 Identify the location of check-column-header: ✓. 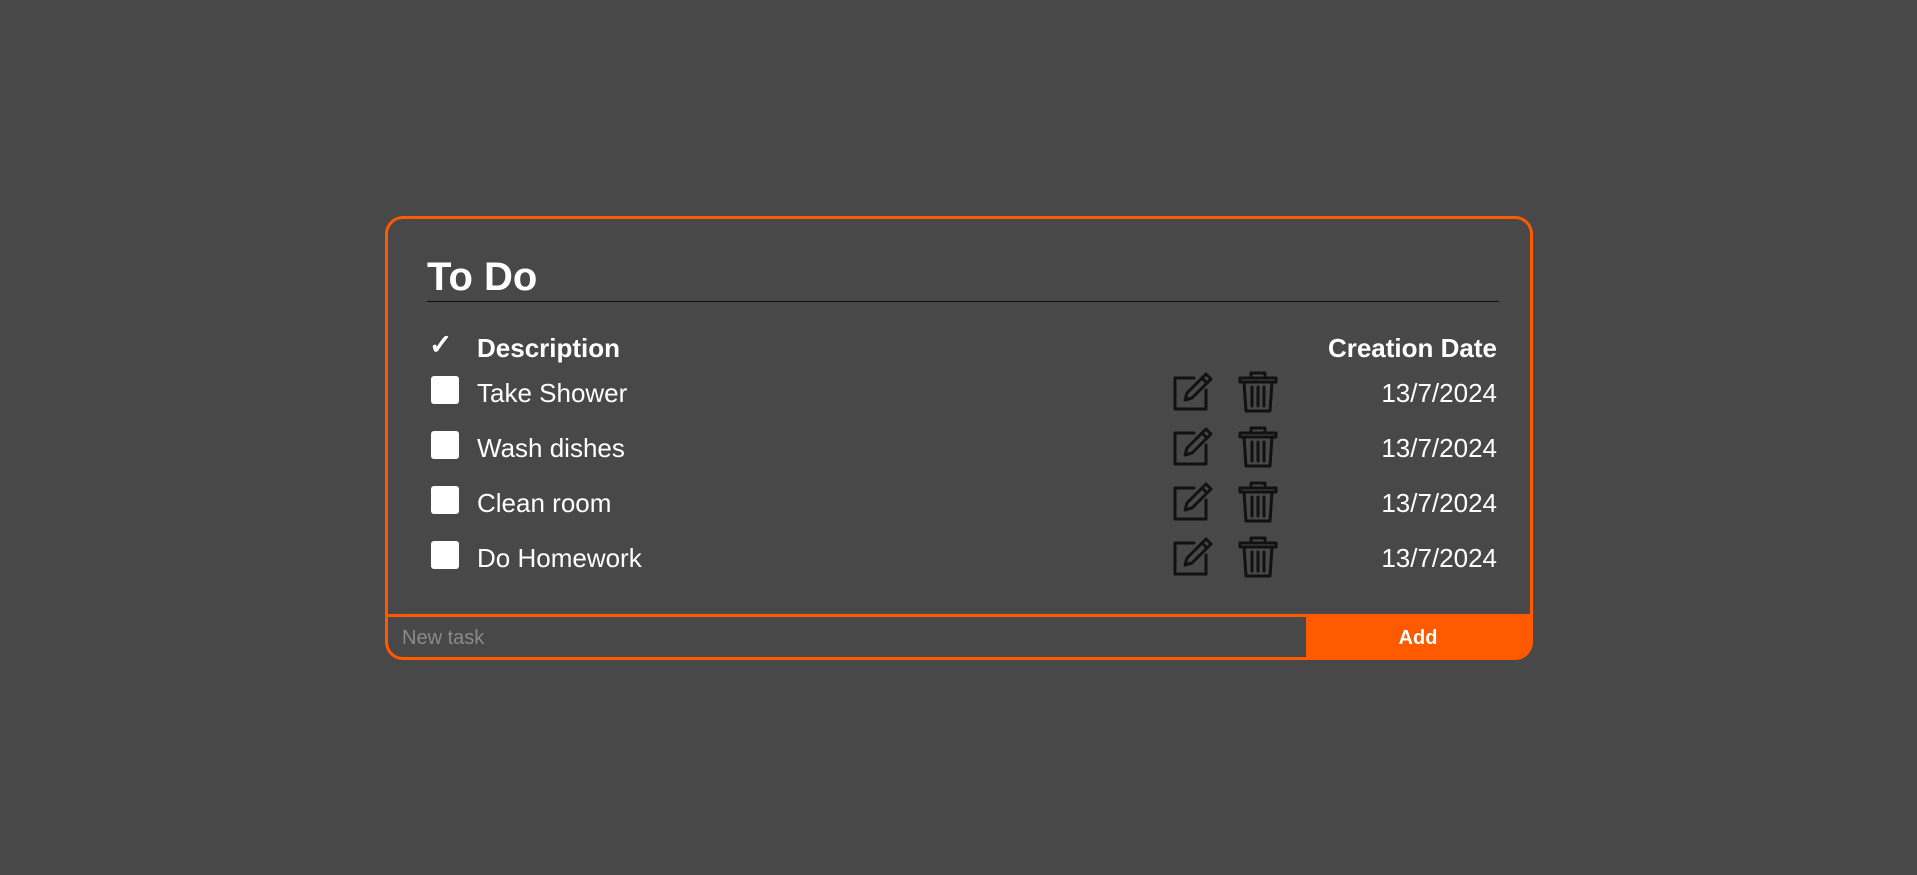
(441, 344).